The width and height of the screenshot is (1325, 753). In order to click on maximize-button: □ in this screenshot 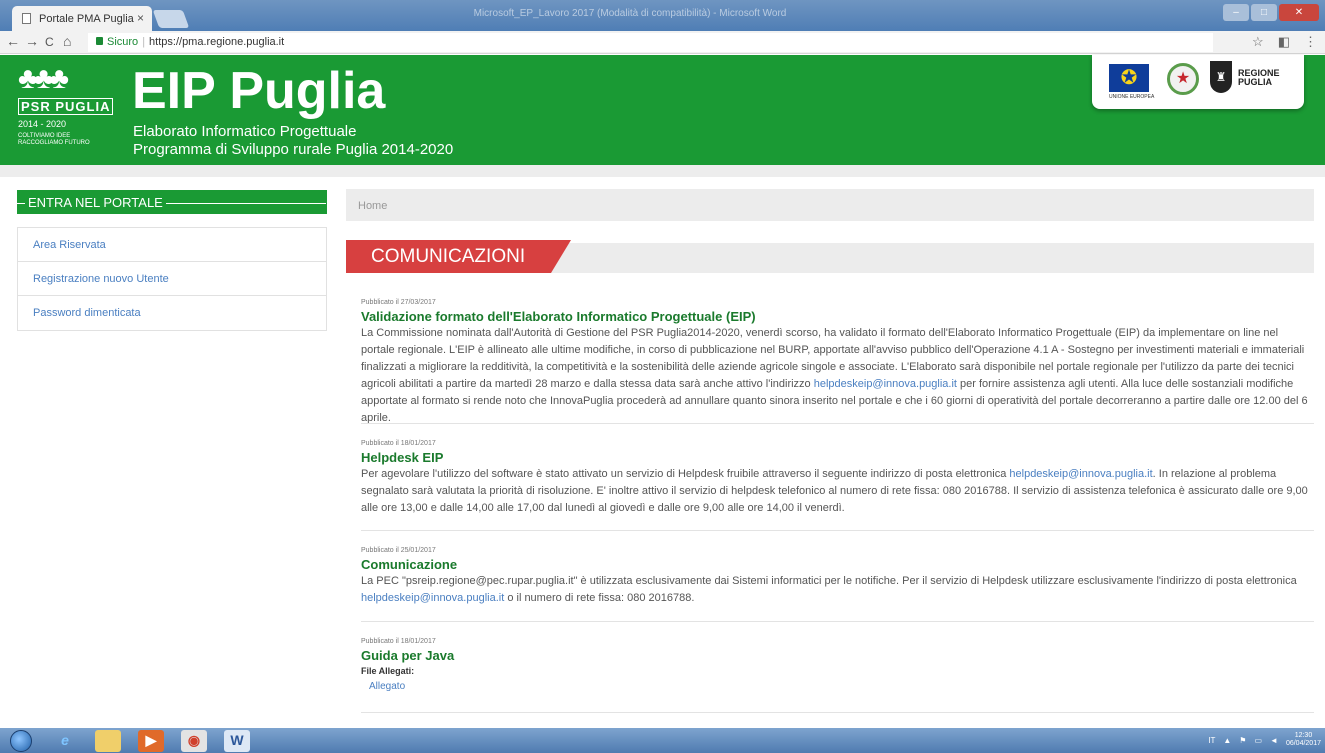, I will do `click(1264, 12)`.